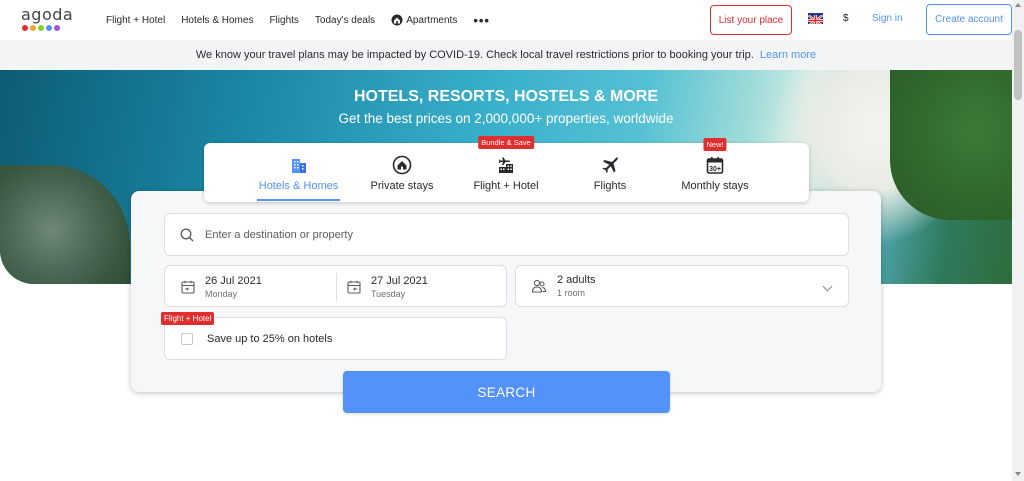  What do you see at coordinates (539, 286) in the screenshot?
I see `guests-icon` at bounding box center [539, 286].